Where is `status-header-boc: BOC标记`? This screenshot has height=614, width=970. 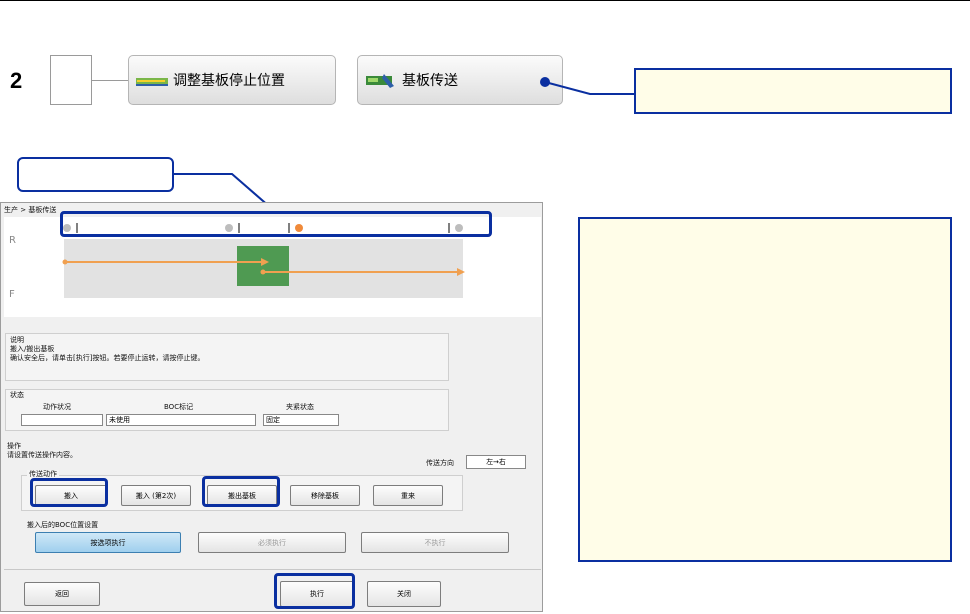 status-header-boc: BOC标记 is located at coordinates (179, 407).